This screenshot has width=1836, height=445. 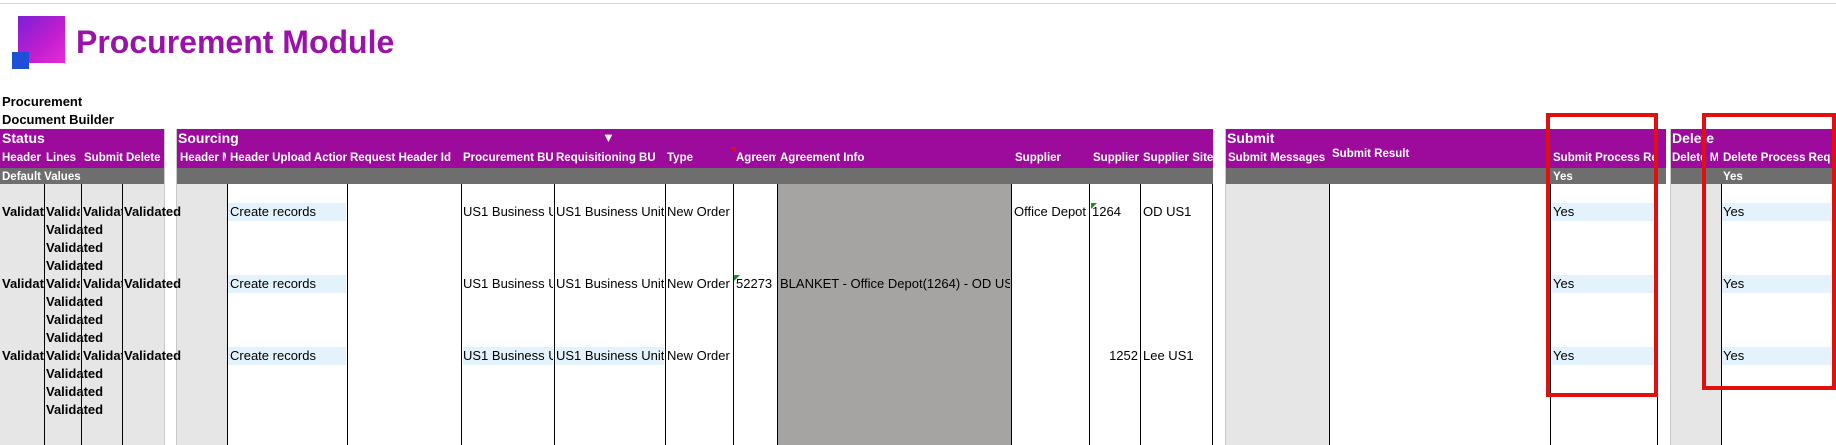 What do you see at coordinates (203, 158) in the screenshot?
I see `col-header-m: Header M` at bounding box center [203, 158].